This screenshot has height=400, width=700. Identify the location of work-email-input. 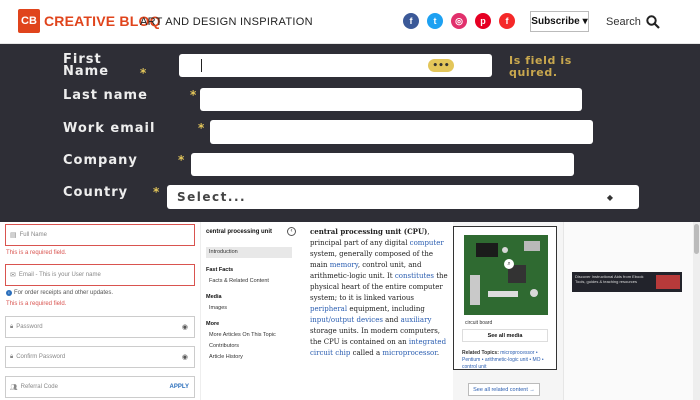
(401, 132).